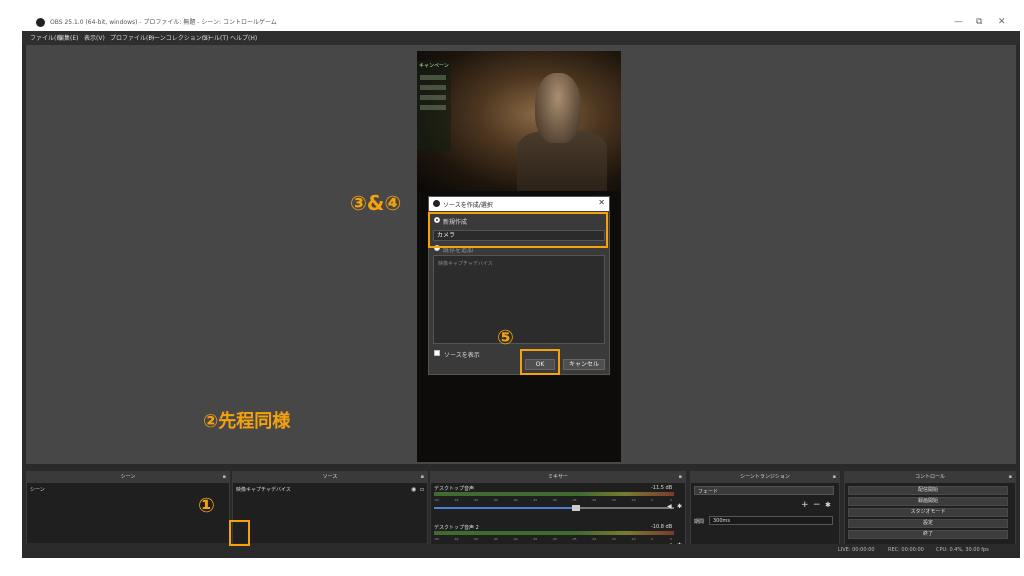 This screenshot has width=1024, height=576. What do you see at coordinates (906, 550) in the screenshot?
I see `rec-status: REC: 00:00:00` at bounding box center [906, 550].